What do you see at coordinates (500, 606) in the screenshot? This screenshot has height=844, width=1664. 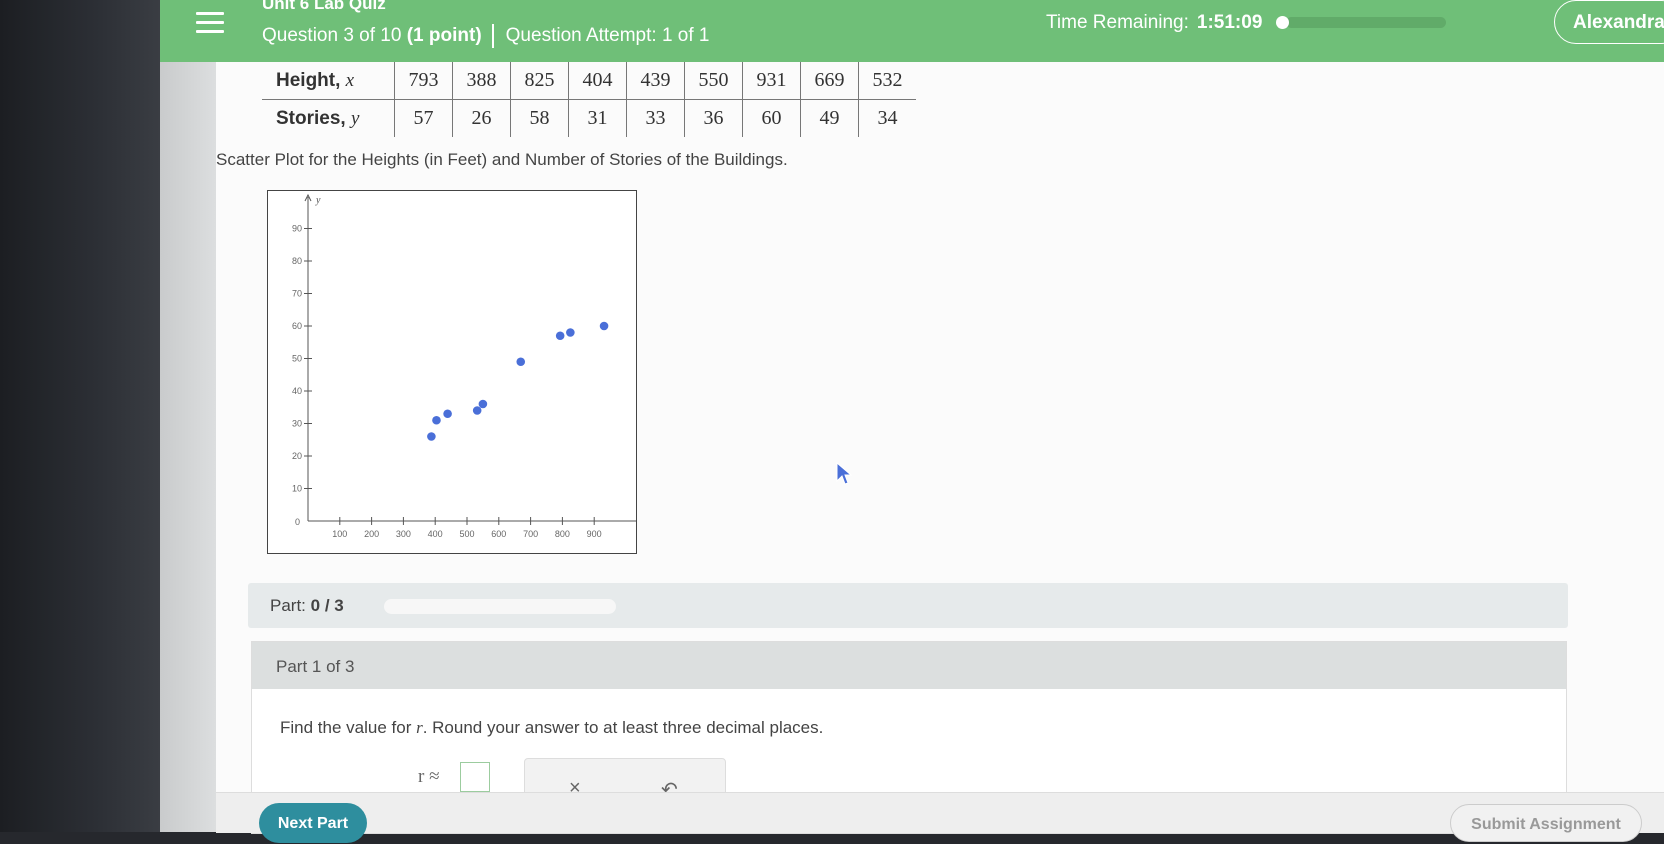 I see `part-progress-track` at bounding box center [500, 606].